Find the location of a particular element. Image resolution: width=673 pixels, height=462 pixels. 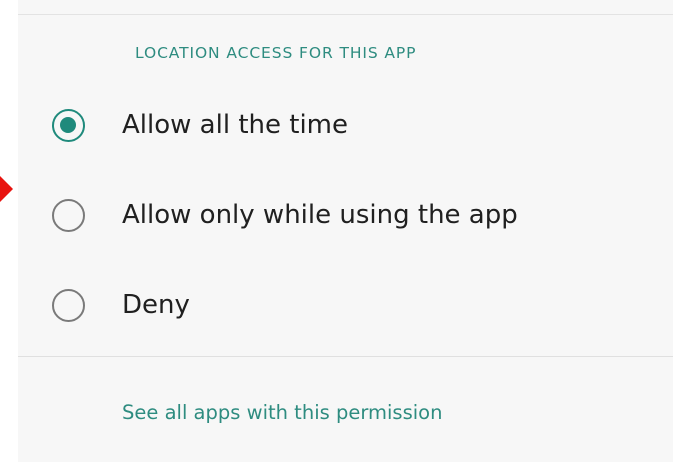

option-label: Allow only while using the app is located at coordinates (320, 215).